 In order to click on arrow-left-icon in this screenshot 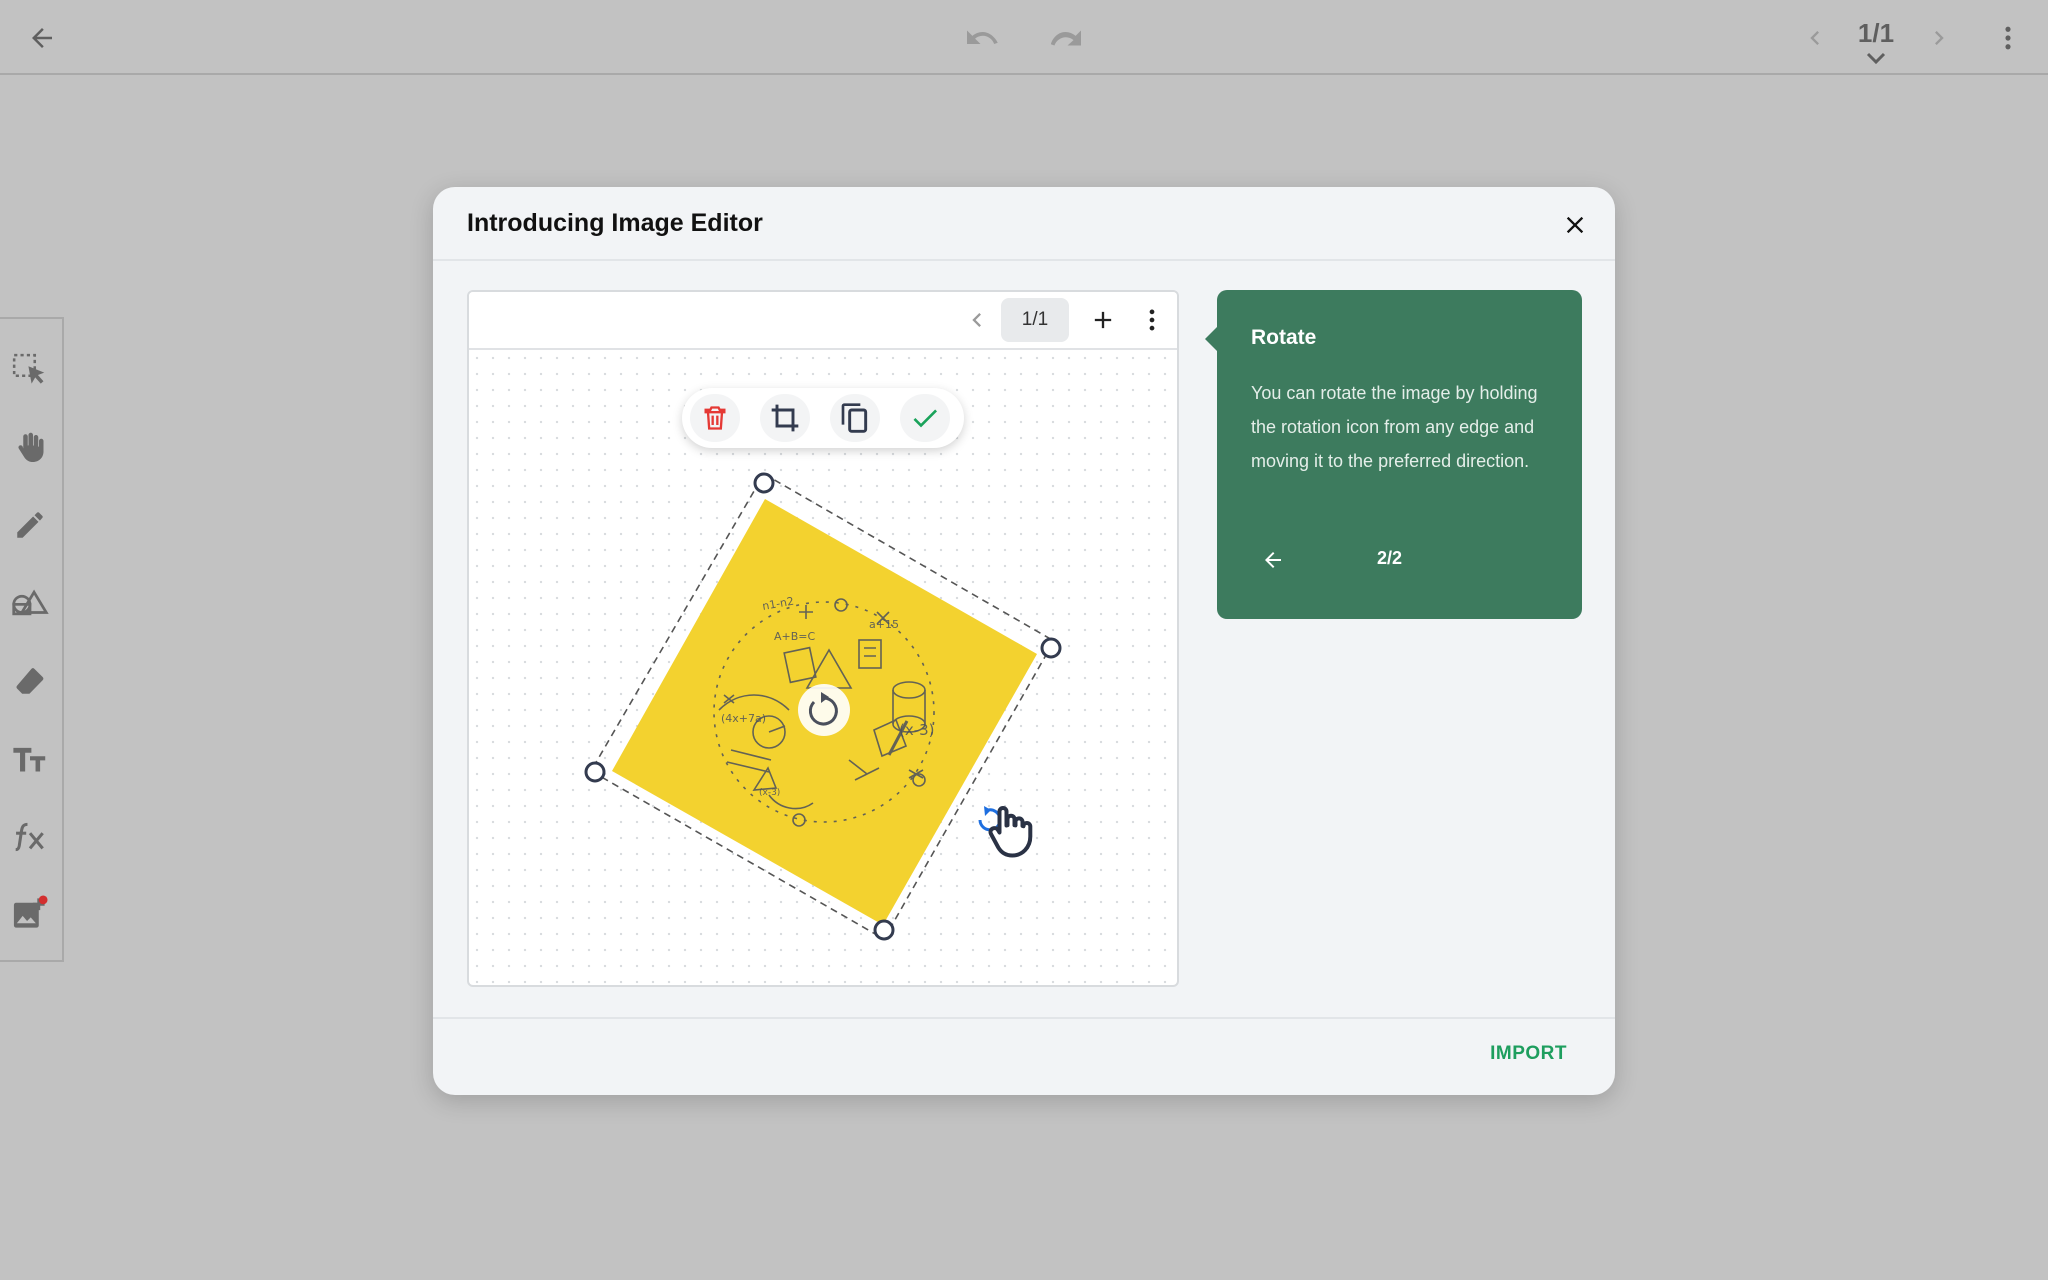, I will do `click(1273, 560)`.